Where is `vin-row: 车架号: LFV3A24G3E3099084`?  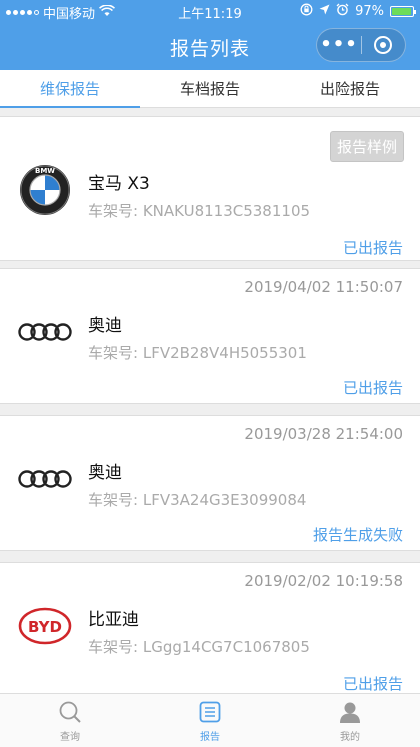
vin-row: 车架号: LFV3A24G3E3099084 is located at coordinates (197, 499).